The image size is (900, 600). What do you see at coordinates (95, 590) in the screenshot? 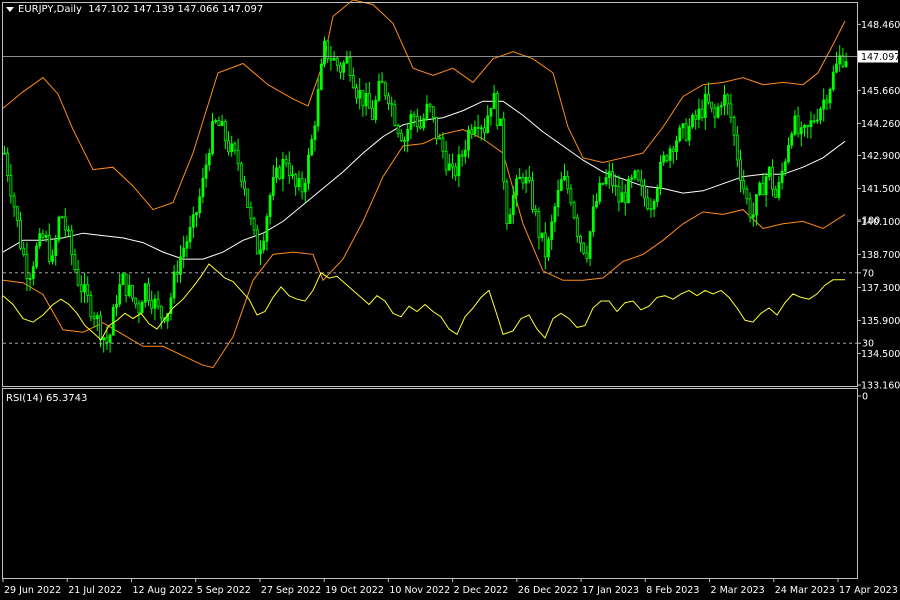
I see `date-tick-label: 21 Jul 2022` at bounding box center [95, 590].